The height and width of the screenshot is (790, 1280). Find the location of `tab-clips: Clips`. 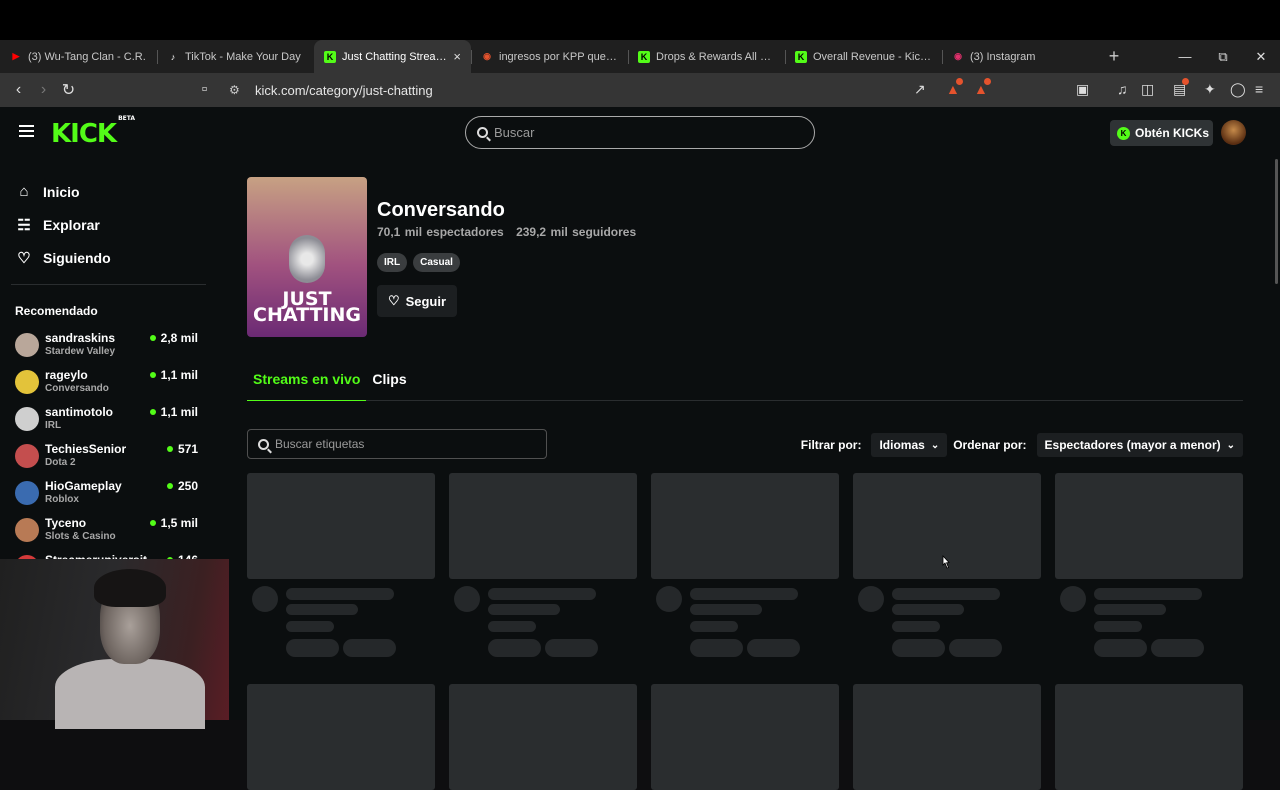

tab-clips: Clips is located at coordinates (389, 386).